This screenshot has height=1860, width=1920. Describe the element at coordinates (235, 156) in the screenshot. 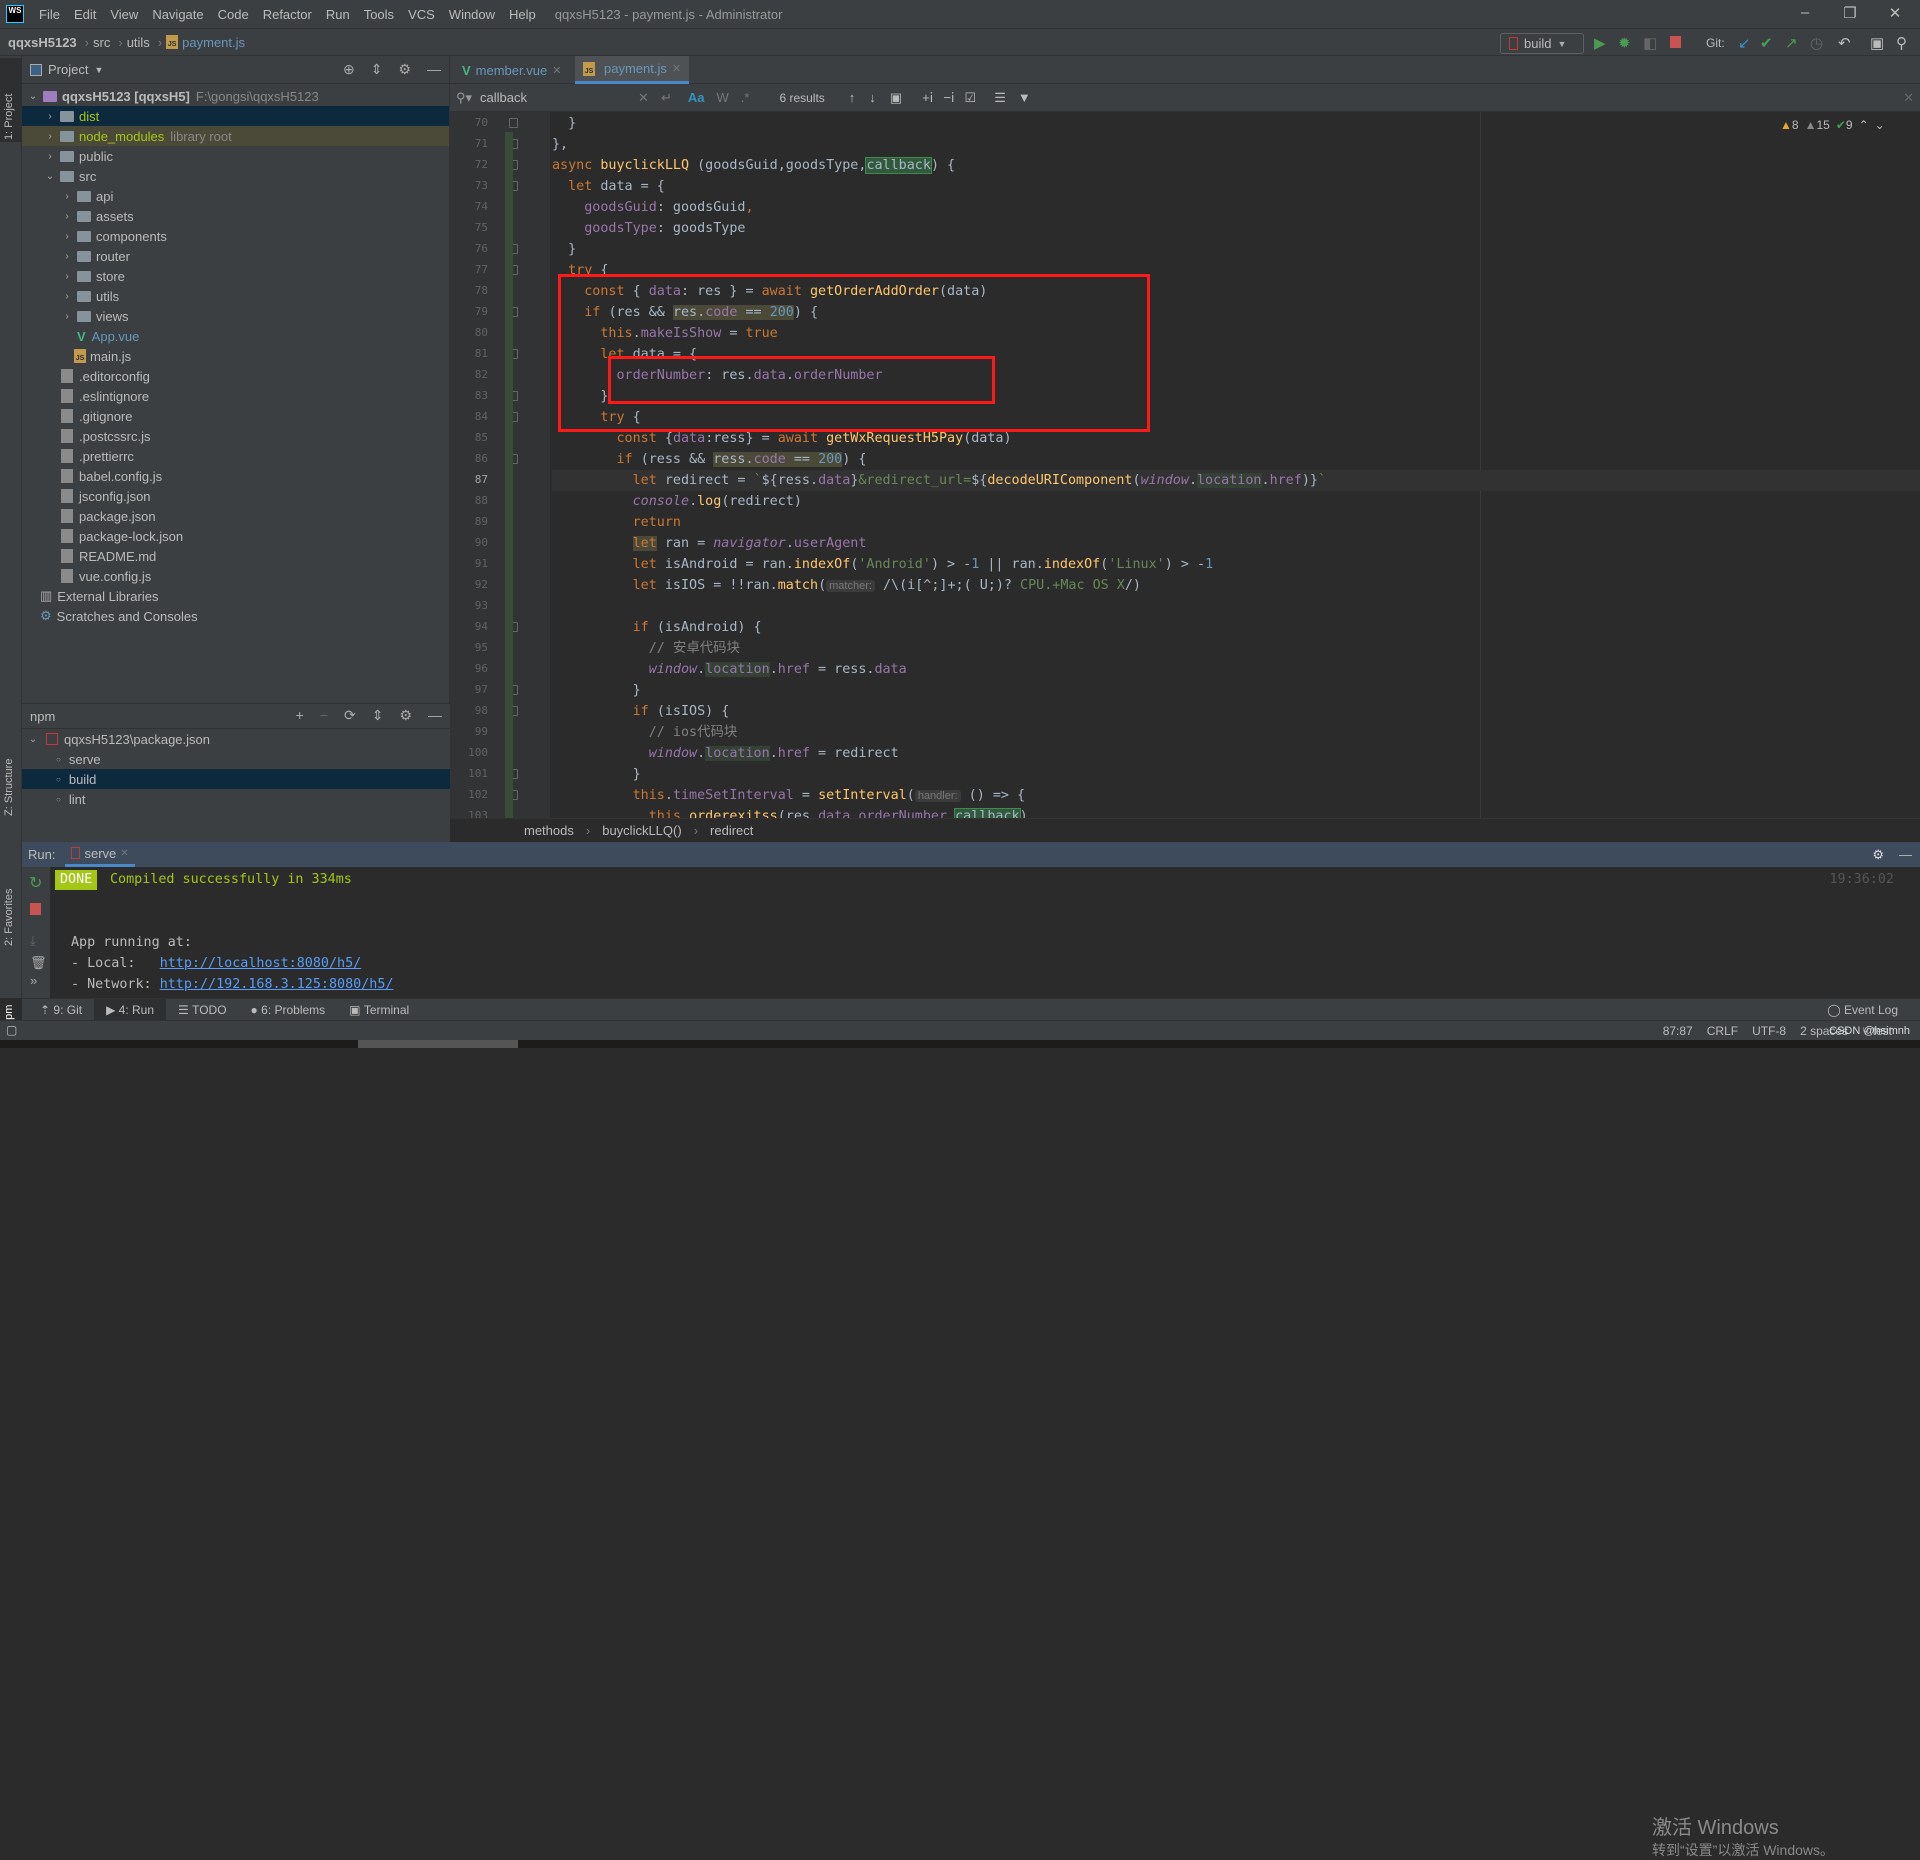

I see `tree-item: › public` at that location.